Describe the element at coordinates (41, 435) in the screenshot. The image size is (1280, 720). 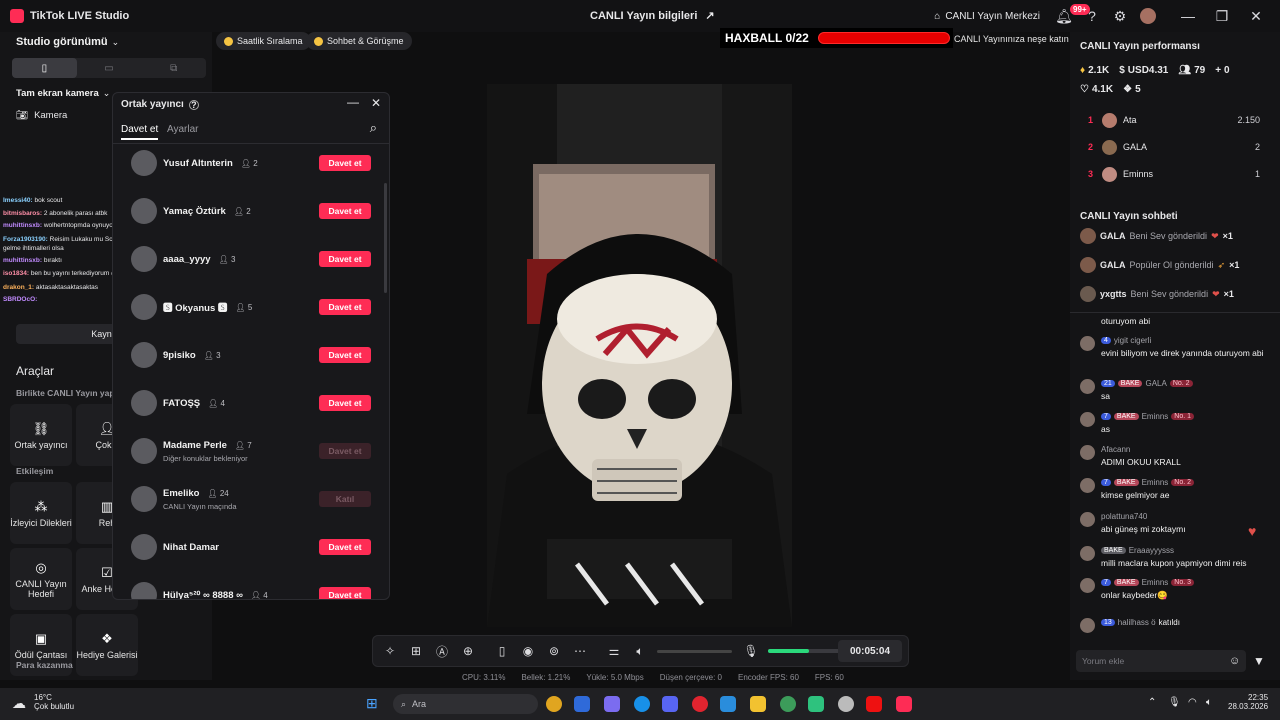
I see `cohost-tile: ⛓ Ortak yayıncı` at that location.